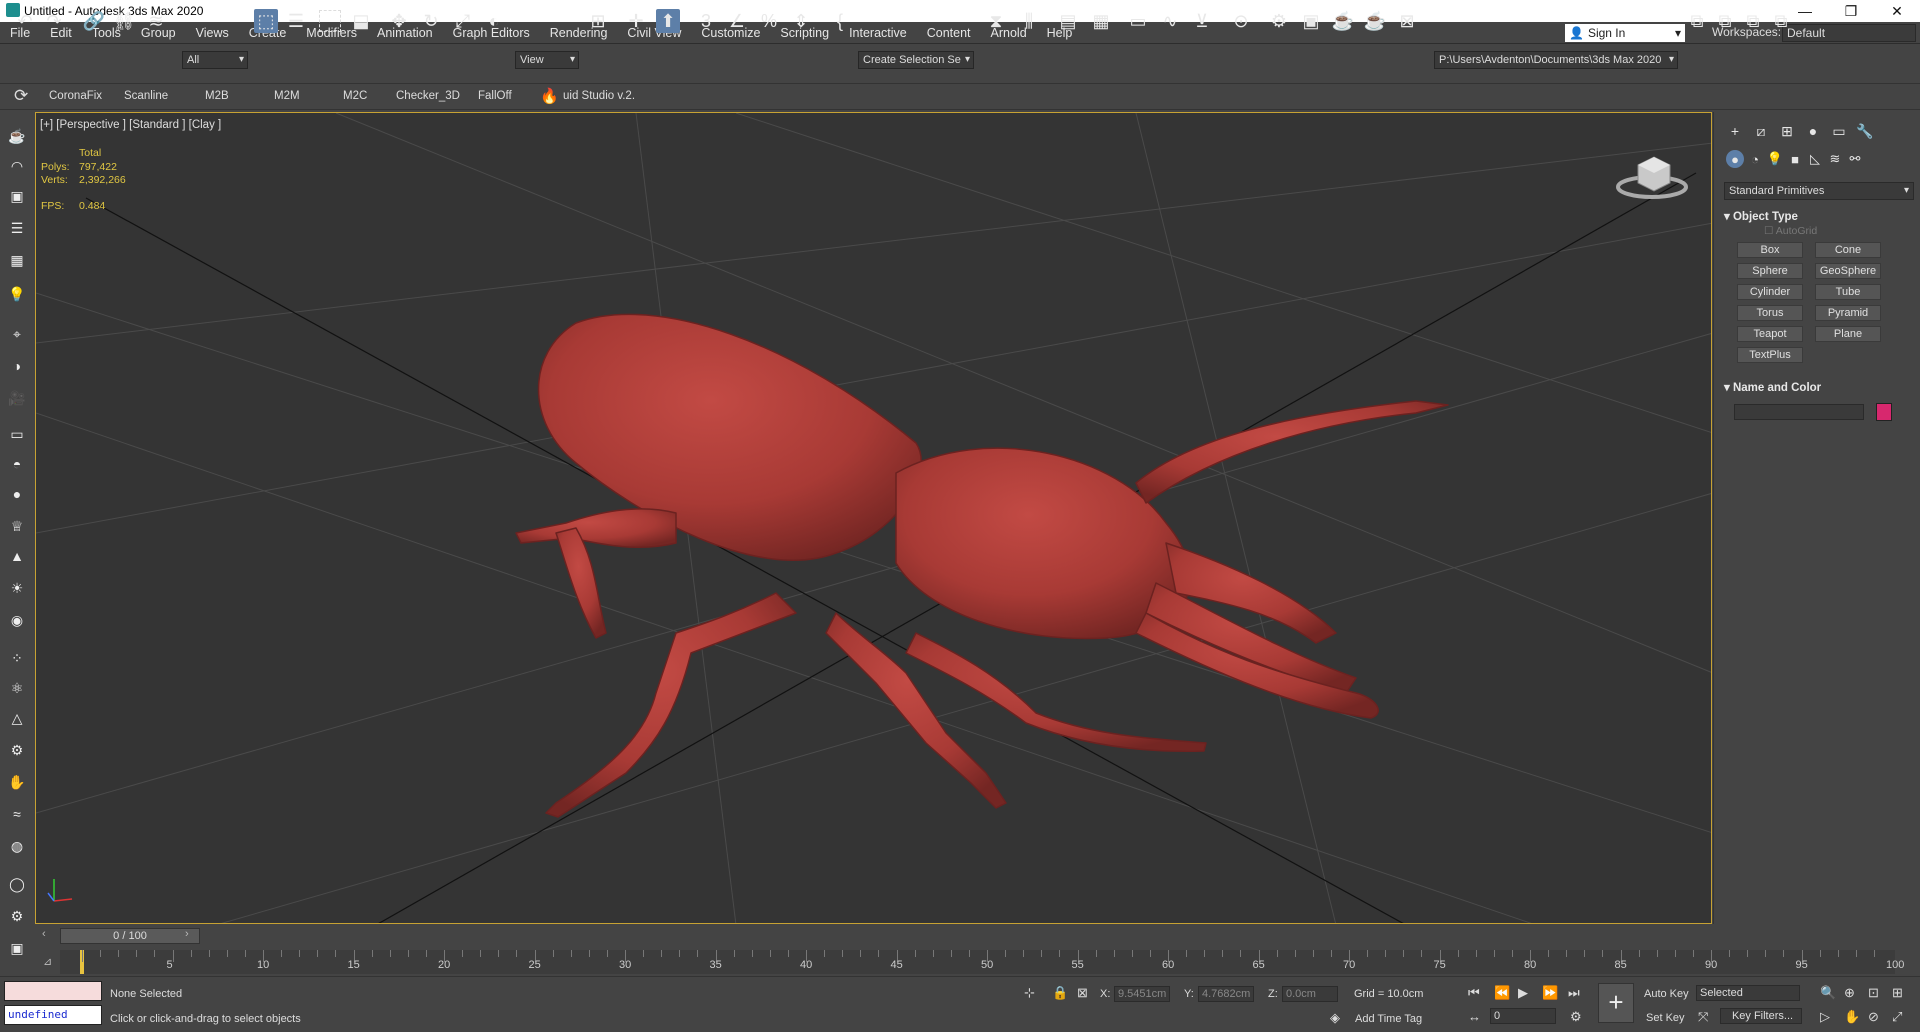 The image size is (1920, 1032). I want to click on tool-fluid-studio: uid Studio v.2., so click(599, 96).